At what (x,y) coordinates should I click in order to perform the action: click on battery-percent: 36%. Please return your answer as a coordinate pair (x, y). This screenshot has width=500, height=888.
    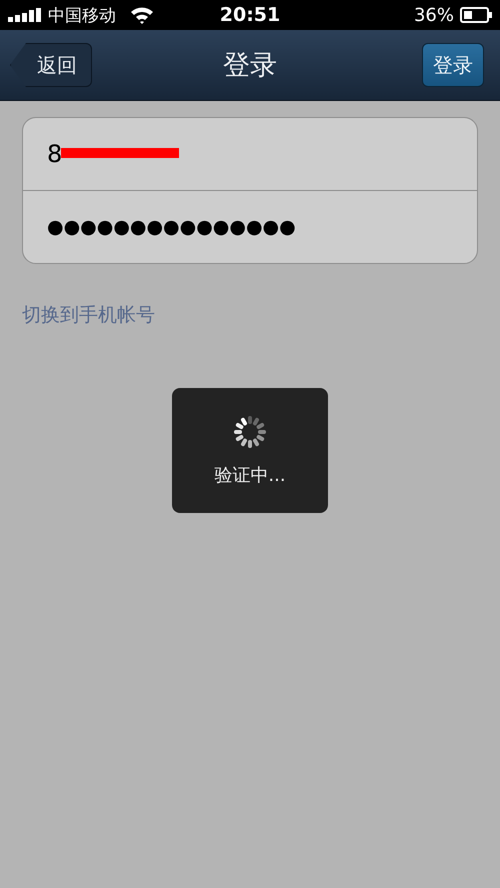
    Looking at the image, I should click on (434, 15).